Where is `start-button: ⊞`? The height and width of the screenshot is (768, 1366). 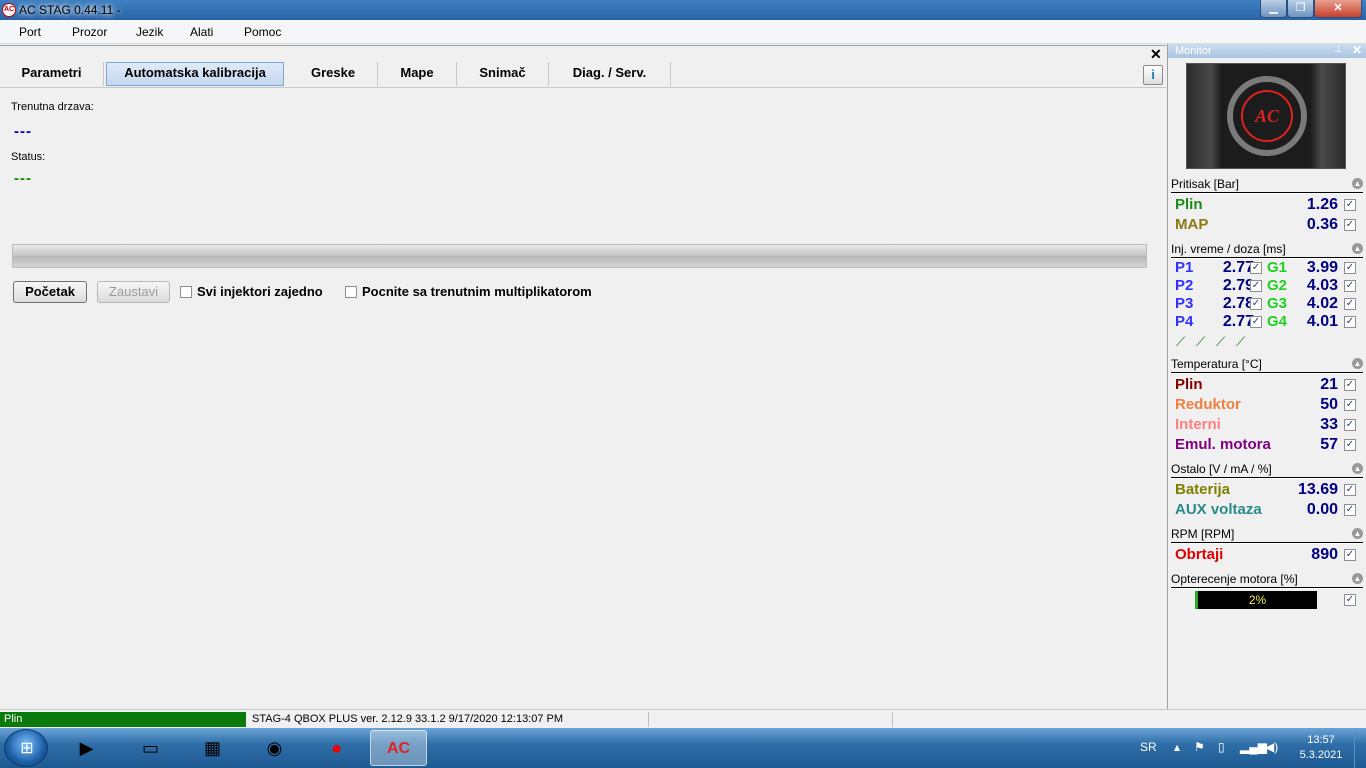
start-button: ⊞ is located at coordinates (26, 748).